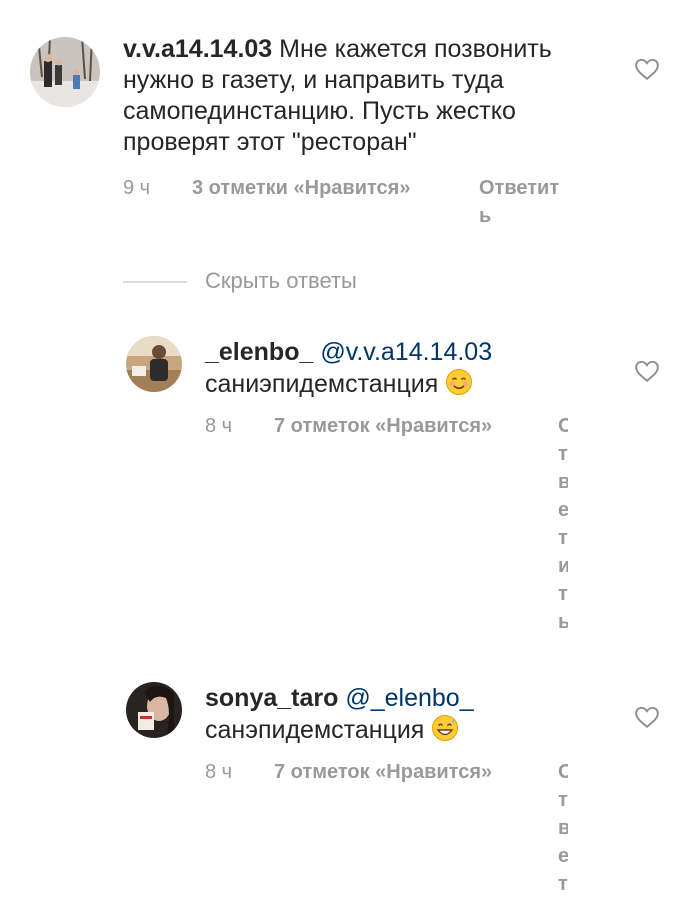 The width and height of the screenshot is (700, 898). What do you see at coordinates (445, 728) in the screenshot?
I see `grinning-sweat-face-icon` at bounding box center [445, 728].